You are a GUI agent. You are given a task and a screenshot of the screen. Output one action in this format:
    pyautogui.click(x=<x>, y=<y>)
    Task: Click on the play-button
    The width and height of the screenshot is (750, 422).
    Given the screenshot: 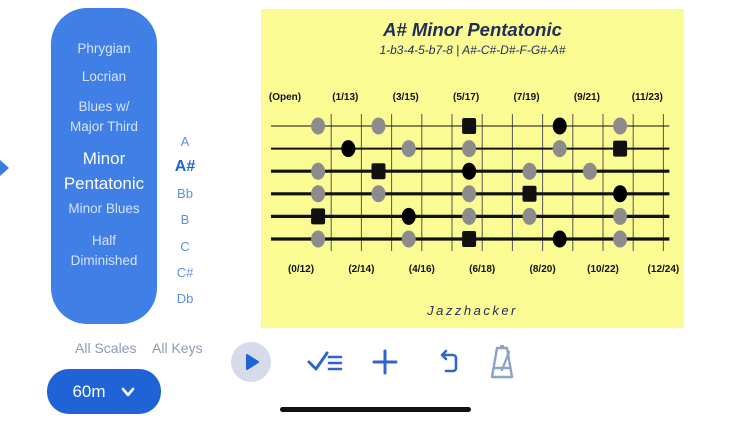 What is the action you would take?
    pyautogui.click(x=251, y=362)
    